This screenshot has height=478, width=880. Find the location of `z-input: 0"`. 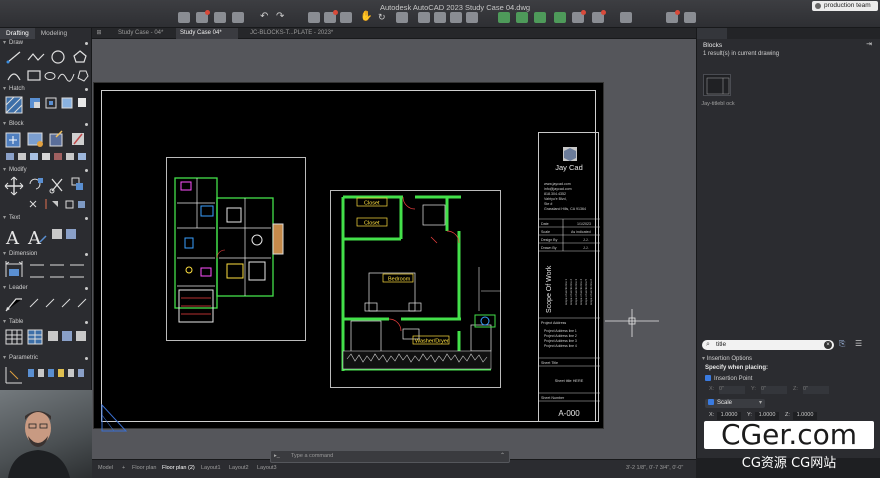

z-input: 0" is located at coordinates (816, 390).